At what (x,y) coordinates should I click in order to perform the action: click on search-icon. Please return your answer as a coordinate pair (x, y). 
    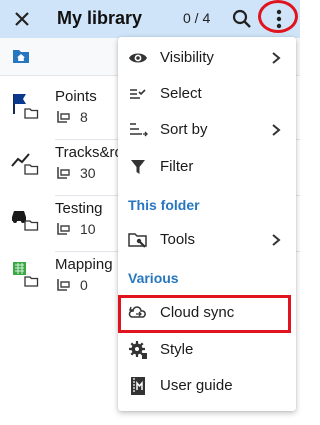
    Looking at the image, I should click on (242, 19).